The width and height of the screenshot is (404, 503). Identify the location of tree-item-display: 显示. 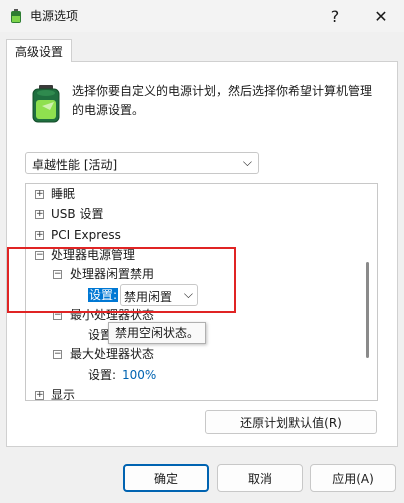
(63, 392).